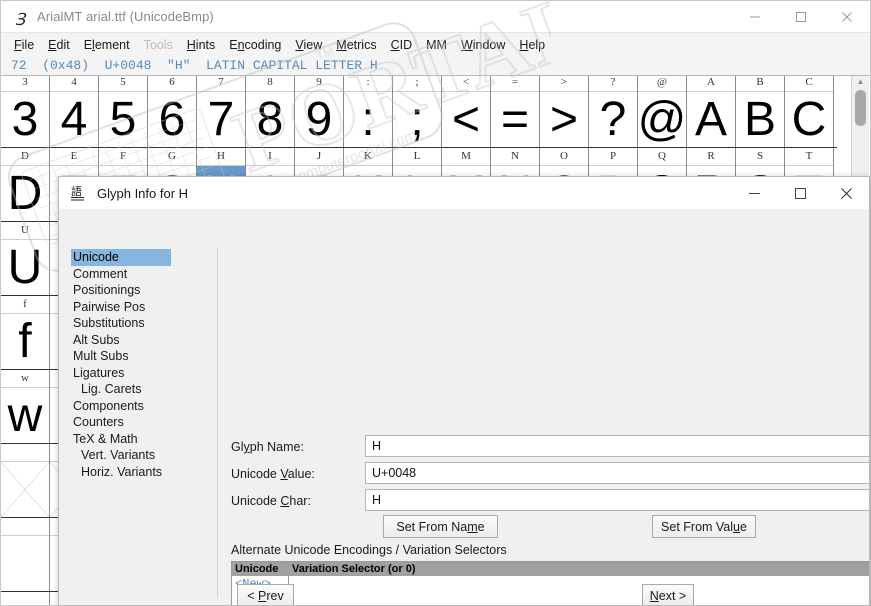 Image resolution: width=871 pixels, height=606 pixels. What do you see at coordinates (125, 16) in the screenshot?
I see `main-window-title: ArialMT arial.ttf (UnicodeBmp)` at bounding box center [125, 16].